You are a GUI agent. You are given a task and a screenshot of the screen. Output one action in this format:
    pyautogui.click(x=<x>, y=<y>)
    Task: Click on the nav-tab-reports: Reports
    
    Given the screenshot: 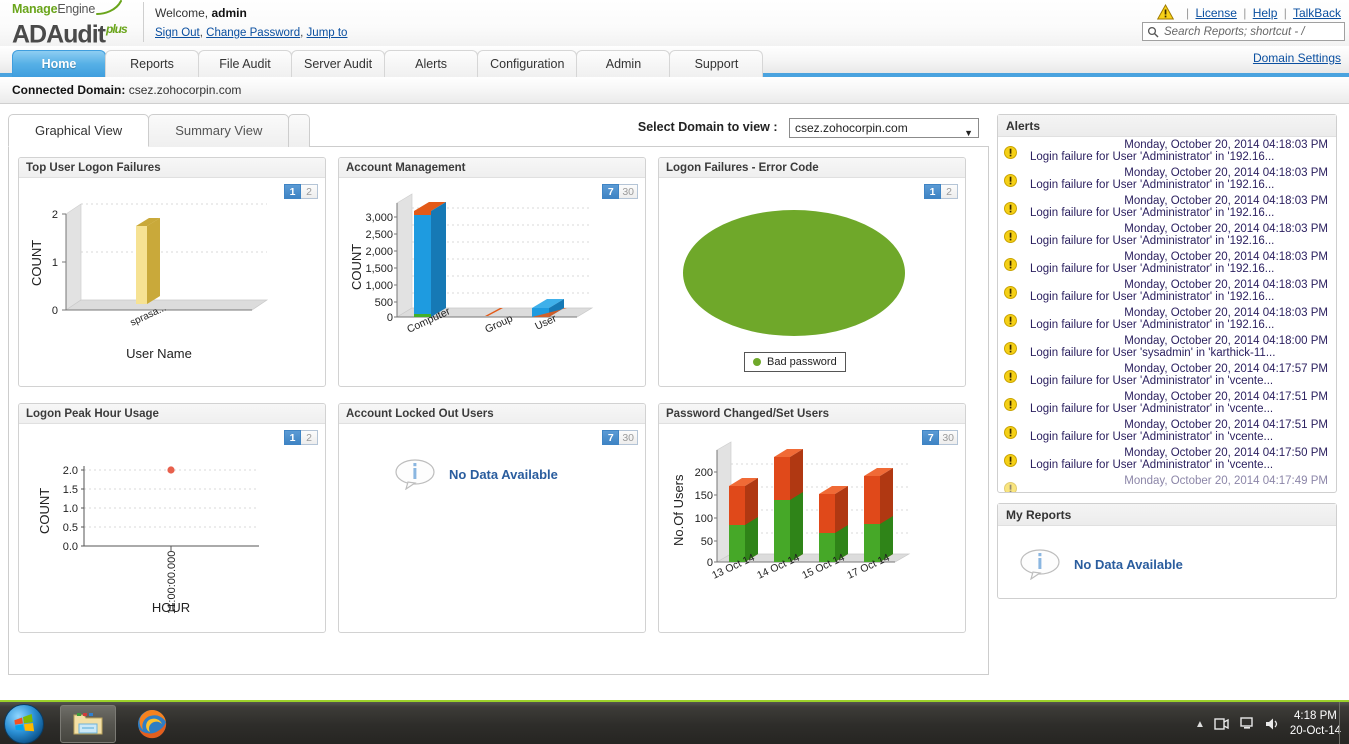 What is the action you would take?
    pyautogui.click(x=152, y=63)
    